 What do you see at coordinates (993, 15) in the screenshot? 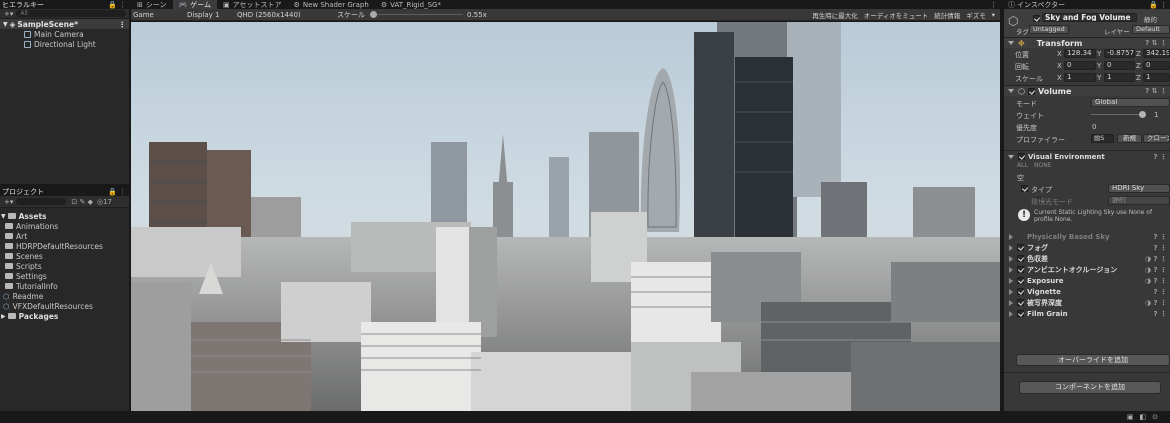
I see `chevron-down-icon: ▾` at bounding box center [993, 15].